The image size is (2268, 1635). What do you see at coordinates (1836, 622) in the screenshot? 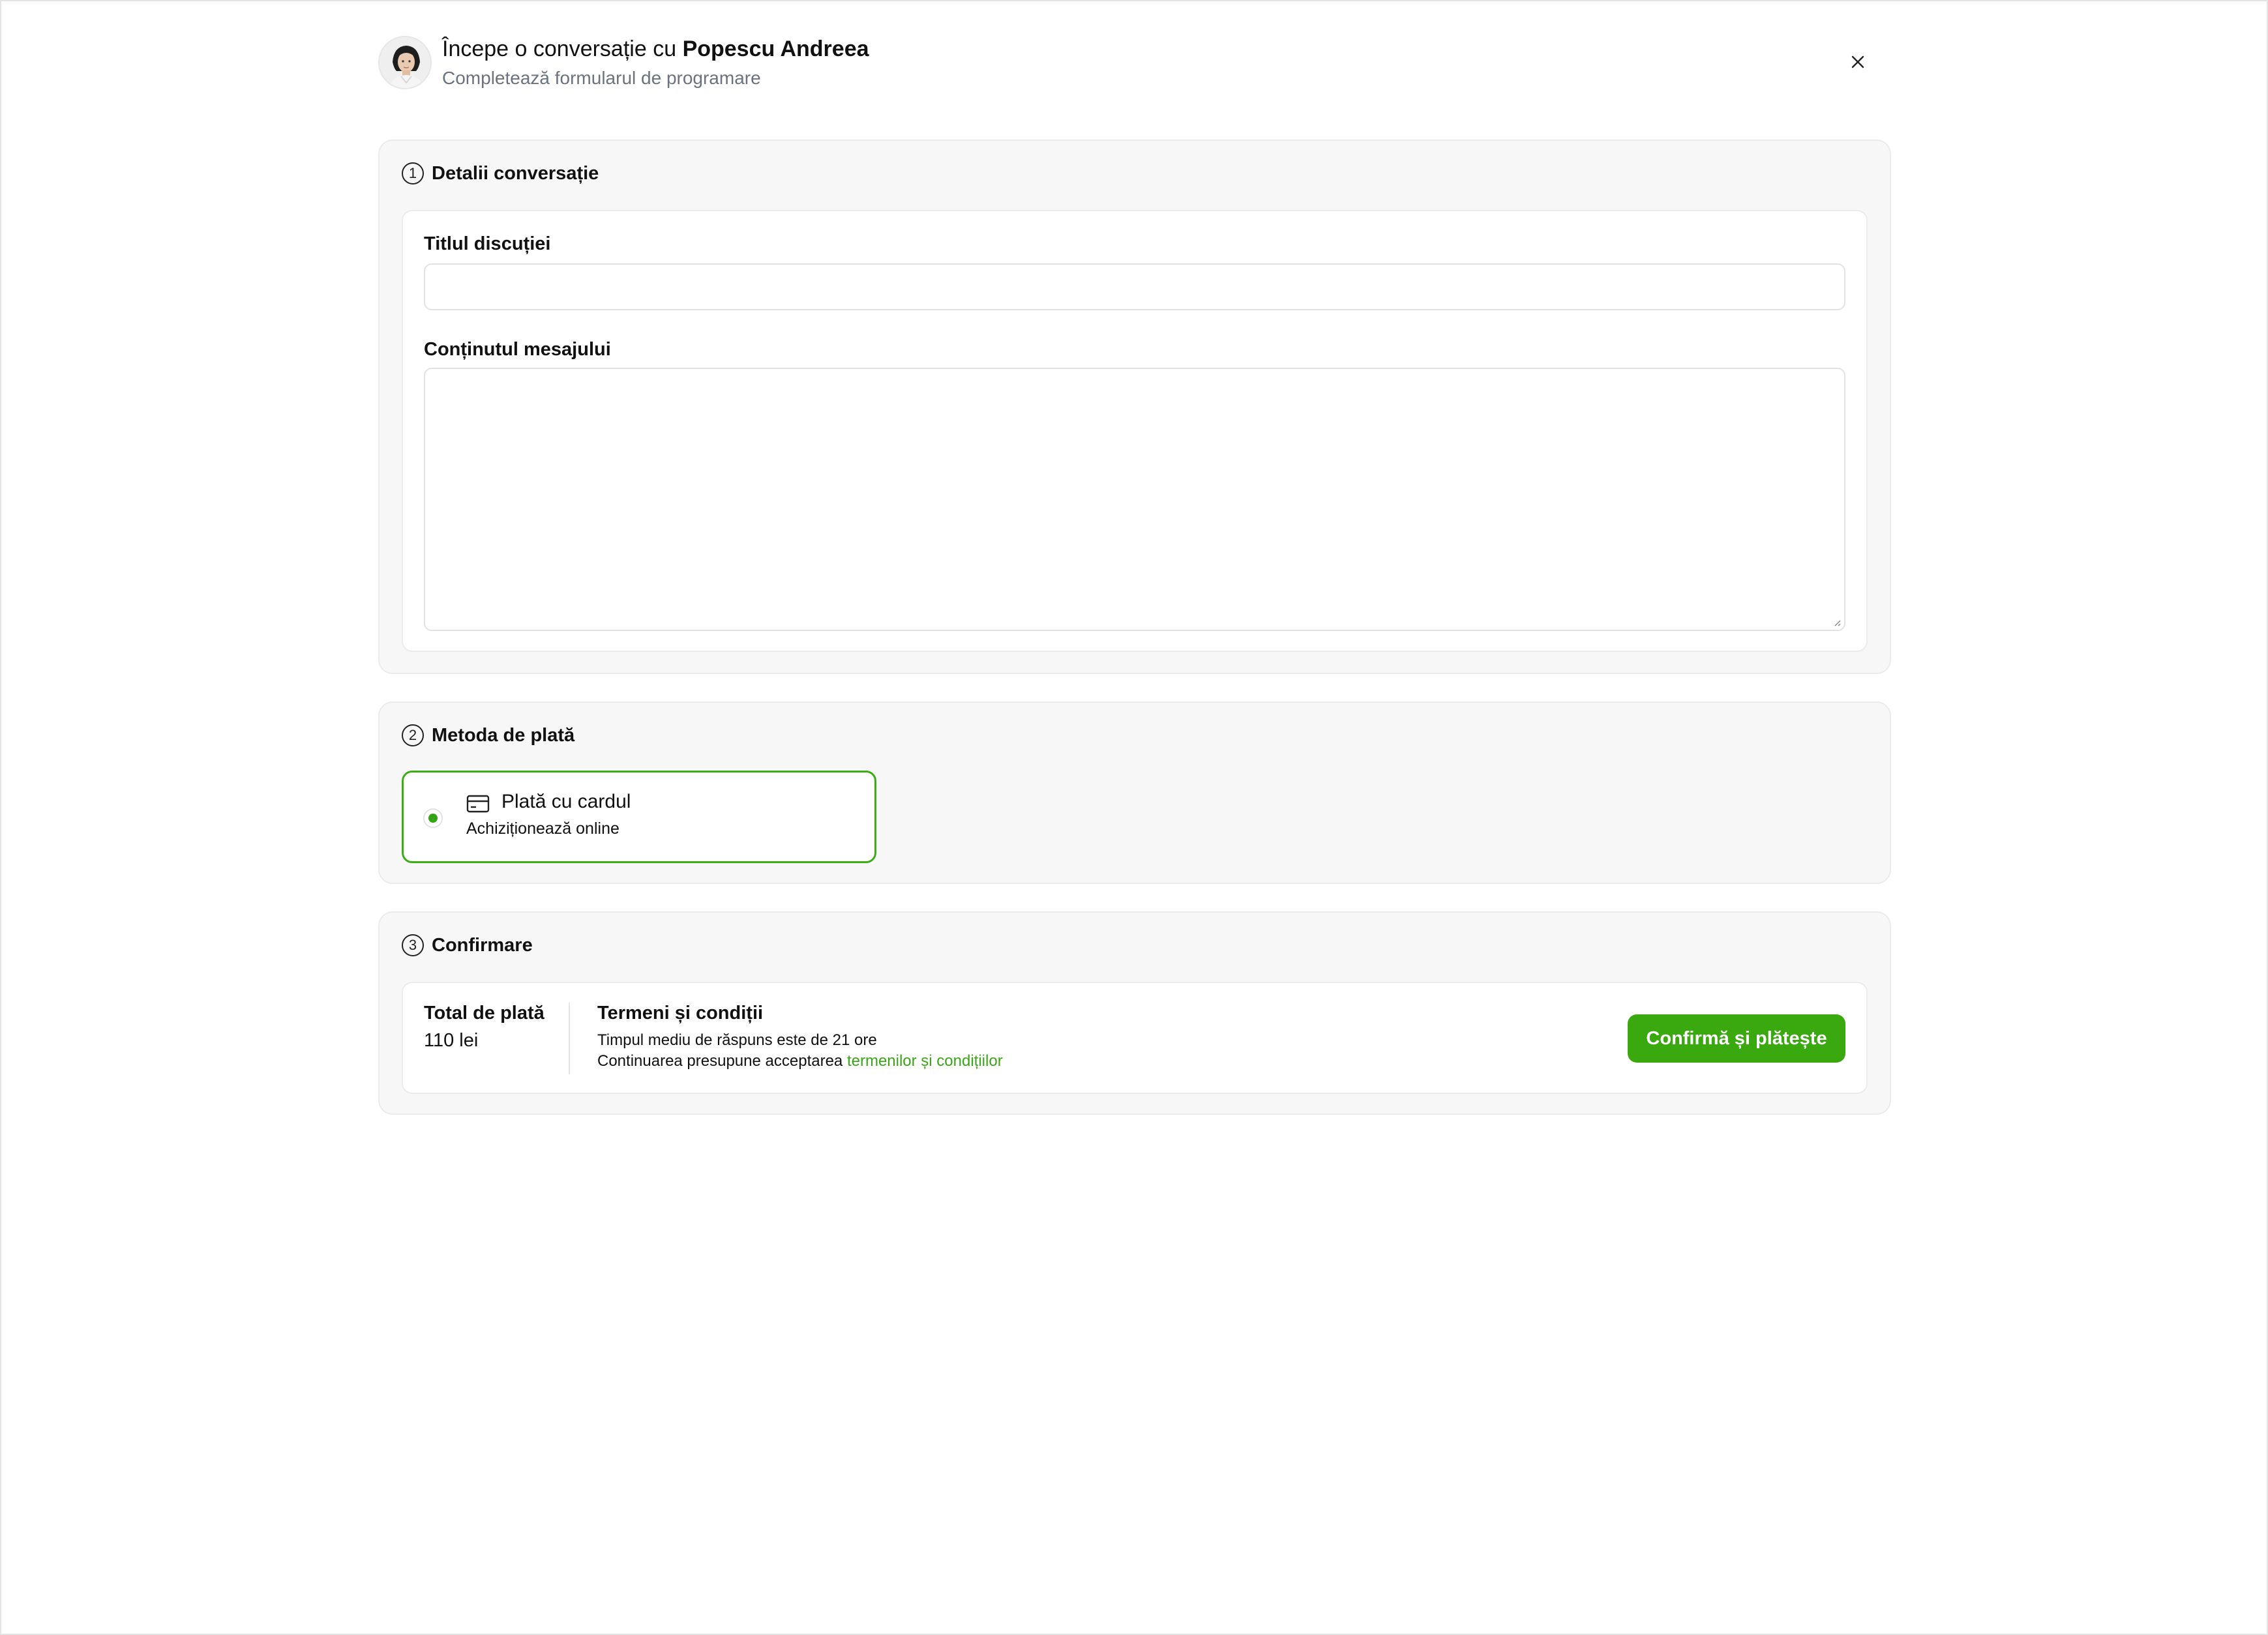
I see `resize-grip-icon` at bounding box center [1836, 622].